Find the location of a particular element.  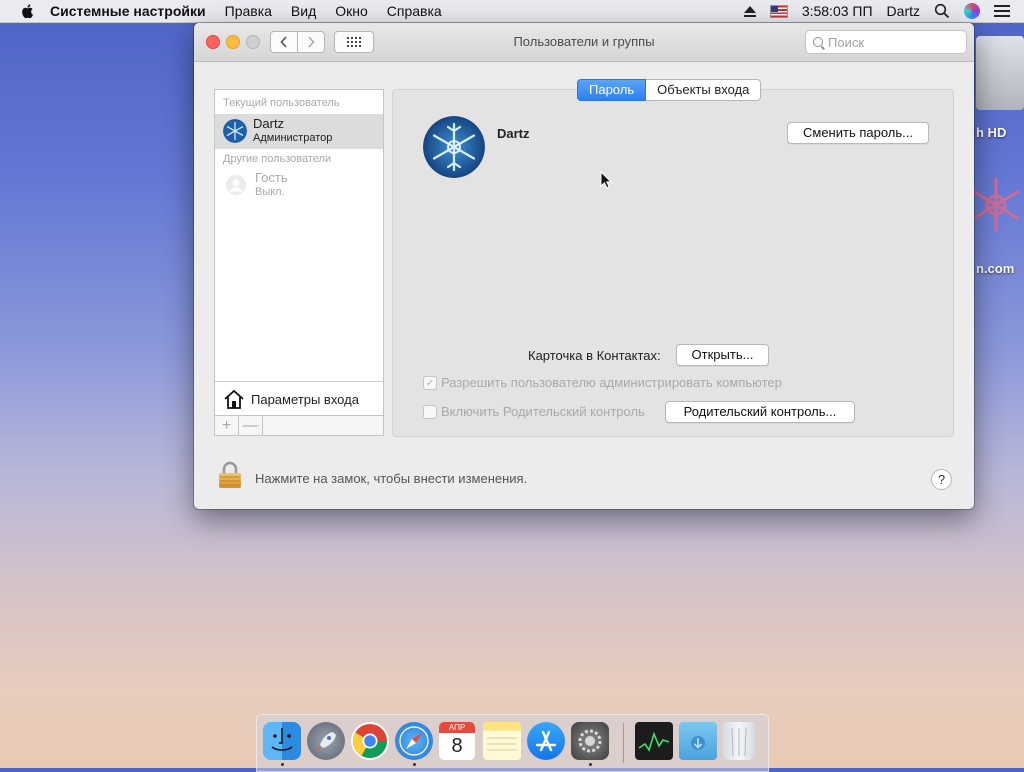

menu-help: Справка is located at coordinates (414, 11).